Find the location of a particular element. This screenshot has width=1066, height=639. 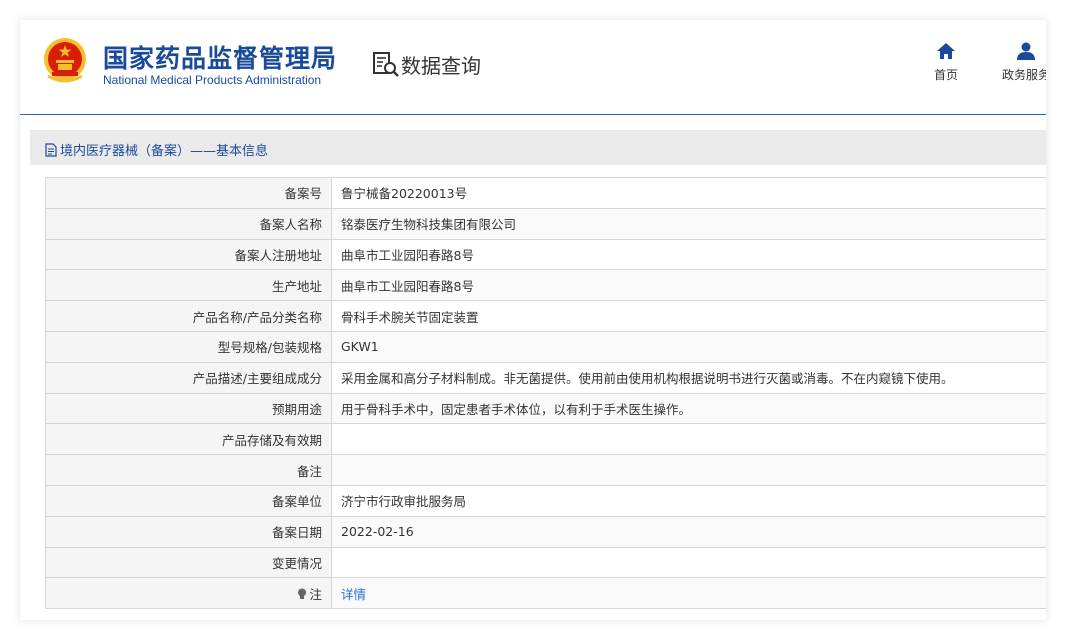

row-label: 备案日期 is located at coordinates (188, 531).